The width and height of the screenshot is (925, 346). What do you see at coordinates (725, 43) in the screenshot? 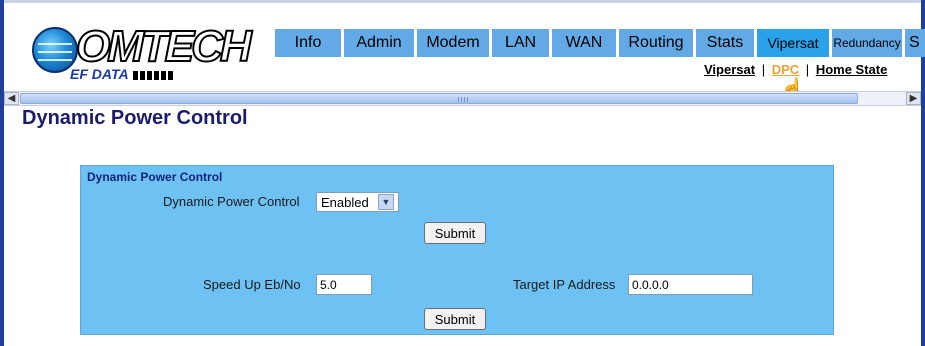
I see `tab-stats: Stats` at bounding box center [725, 43].